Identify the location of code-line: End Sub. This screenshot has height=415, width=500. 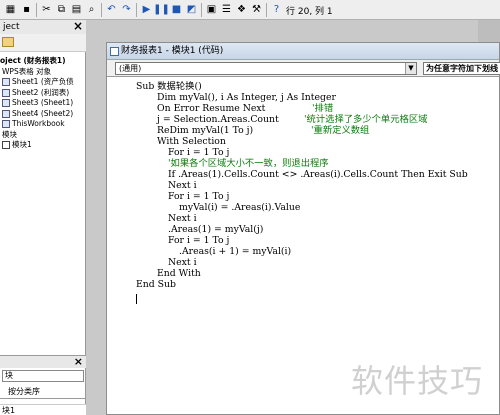
(156, 284).